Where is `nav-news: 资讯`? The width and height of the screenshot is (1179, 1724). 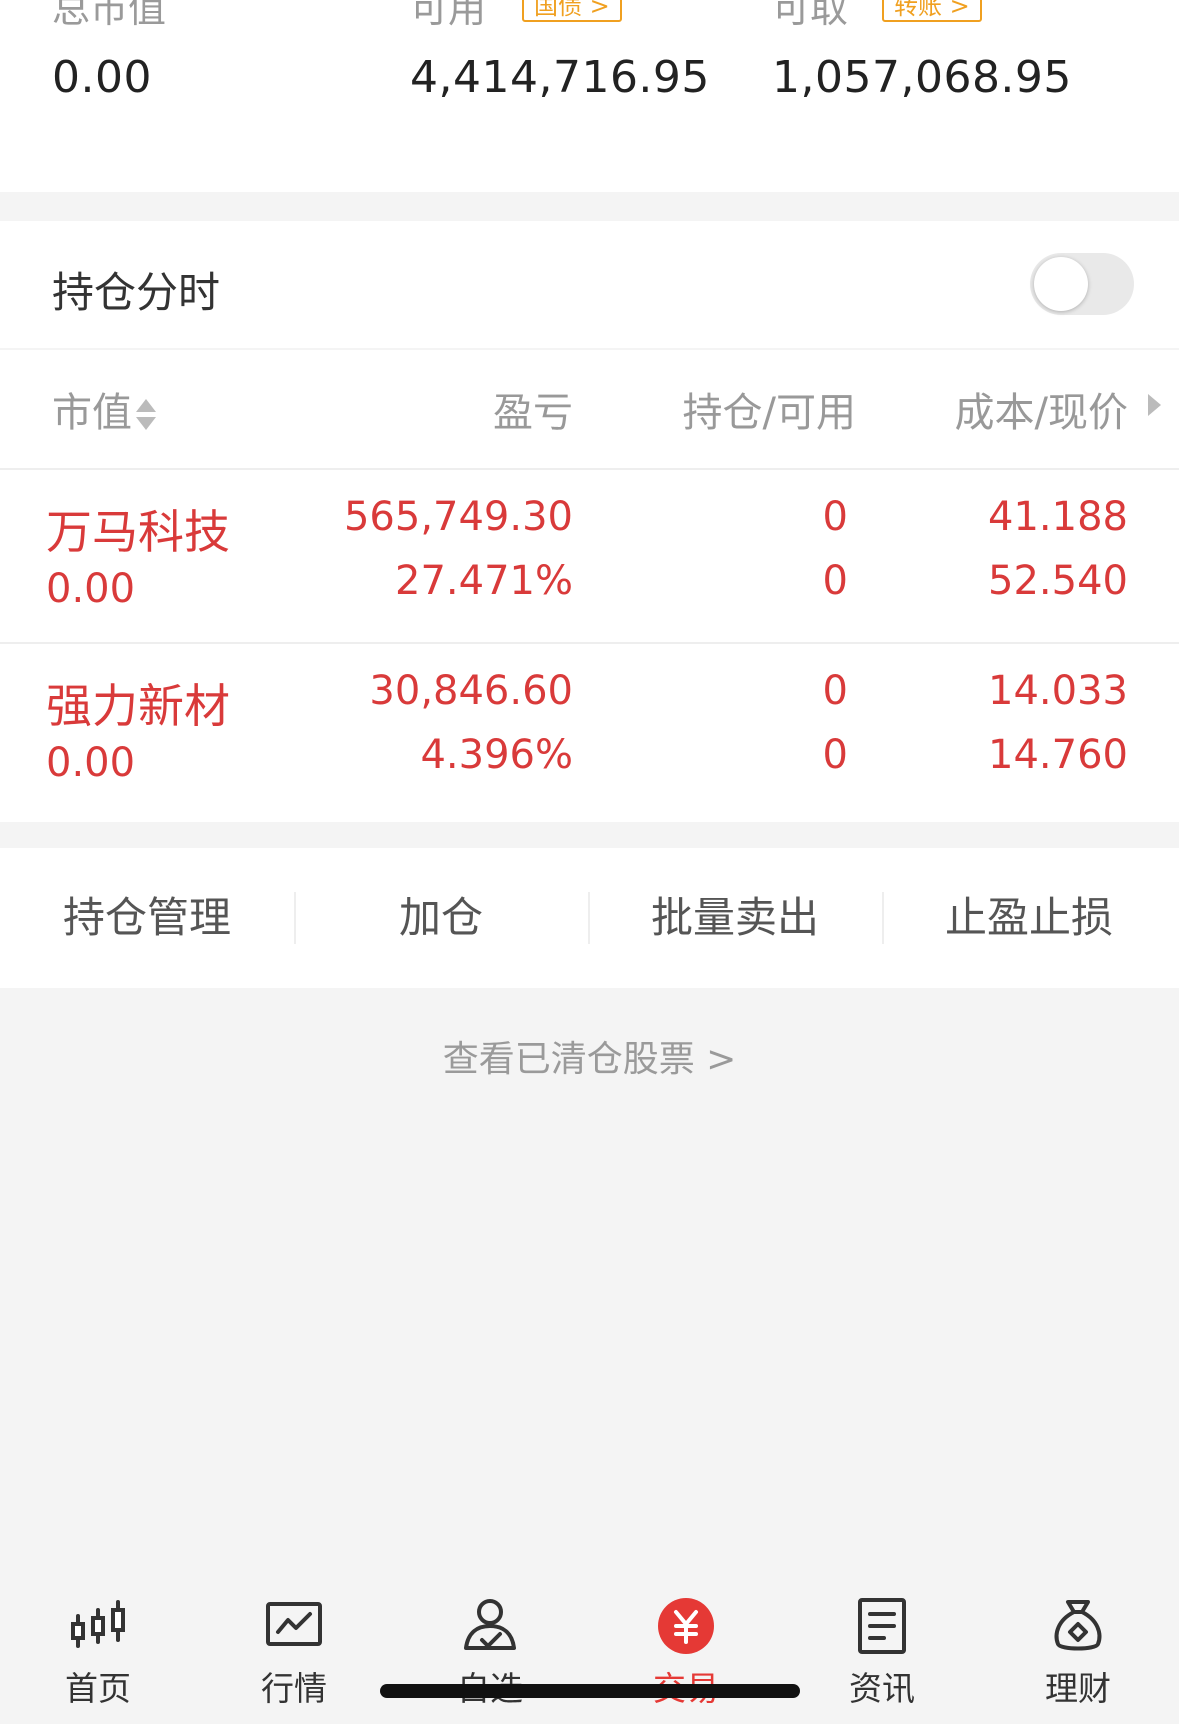 nav-news: 资讯 is located at coordinates (882, 1648).